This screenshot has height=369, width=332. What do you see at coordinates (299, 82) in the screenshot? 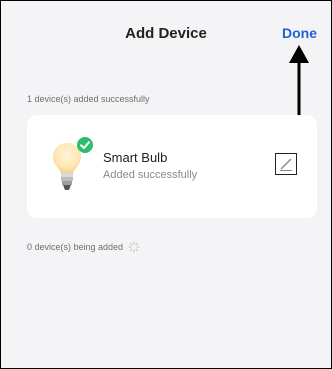
I see `arrow-annotation-icon` at bounding box center [299, 82].